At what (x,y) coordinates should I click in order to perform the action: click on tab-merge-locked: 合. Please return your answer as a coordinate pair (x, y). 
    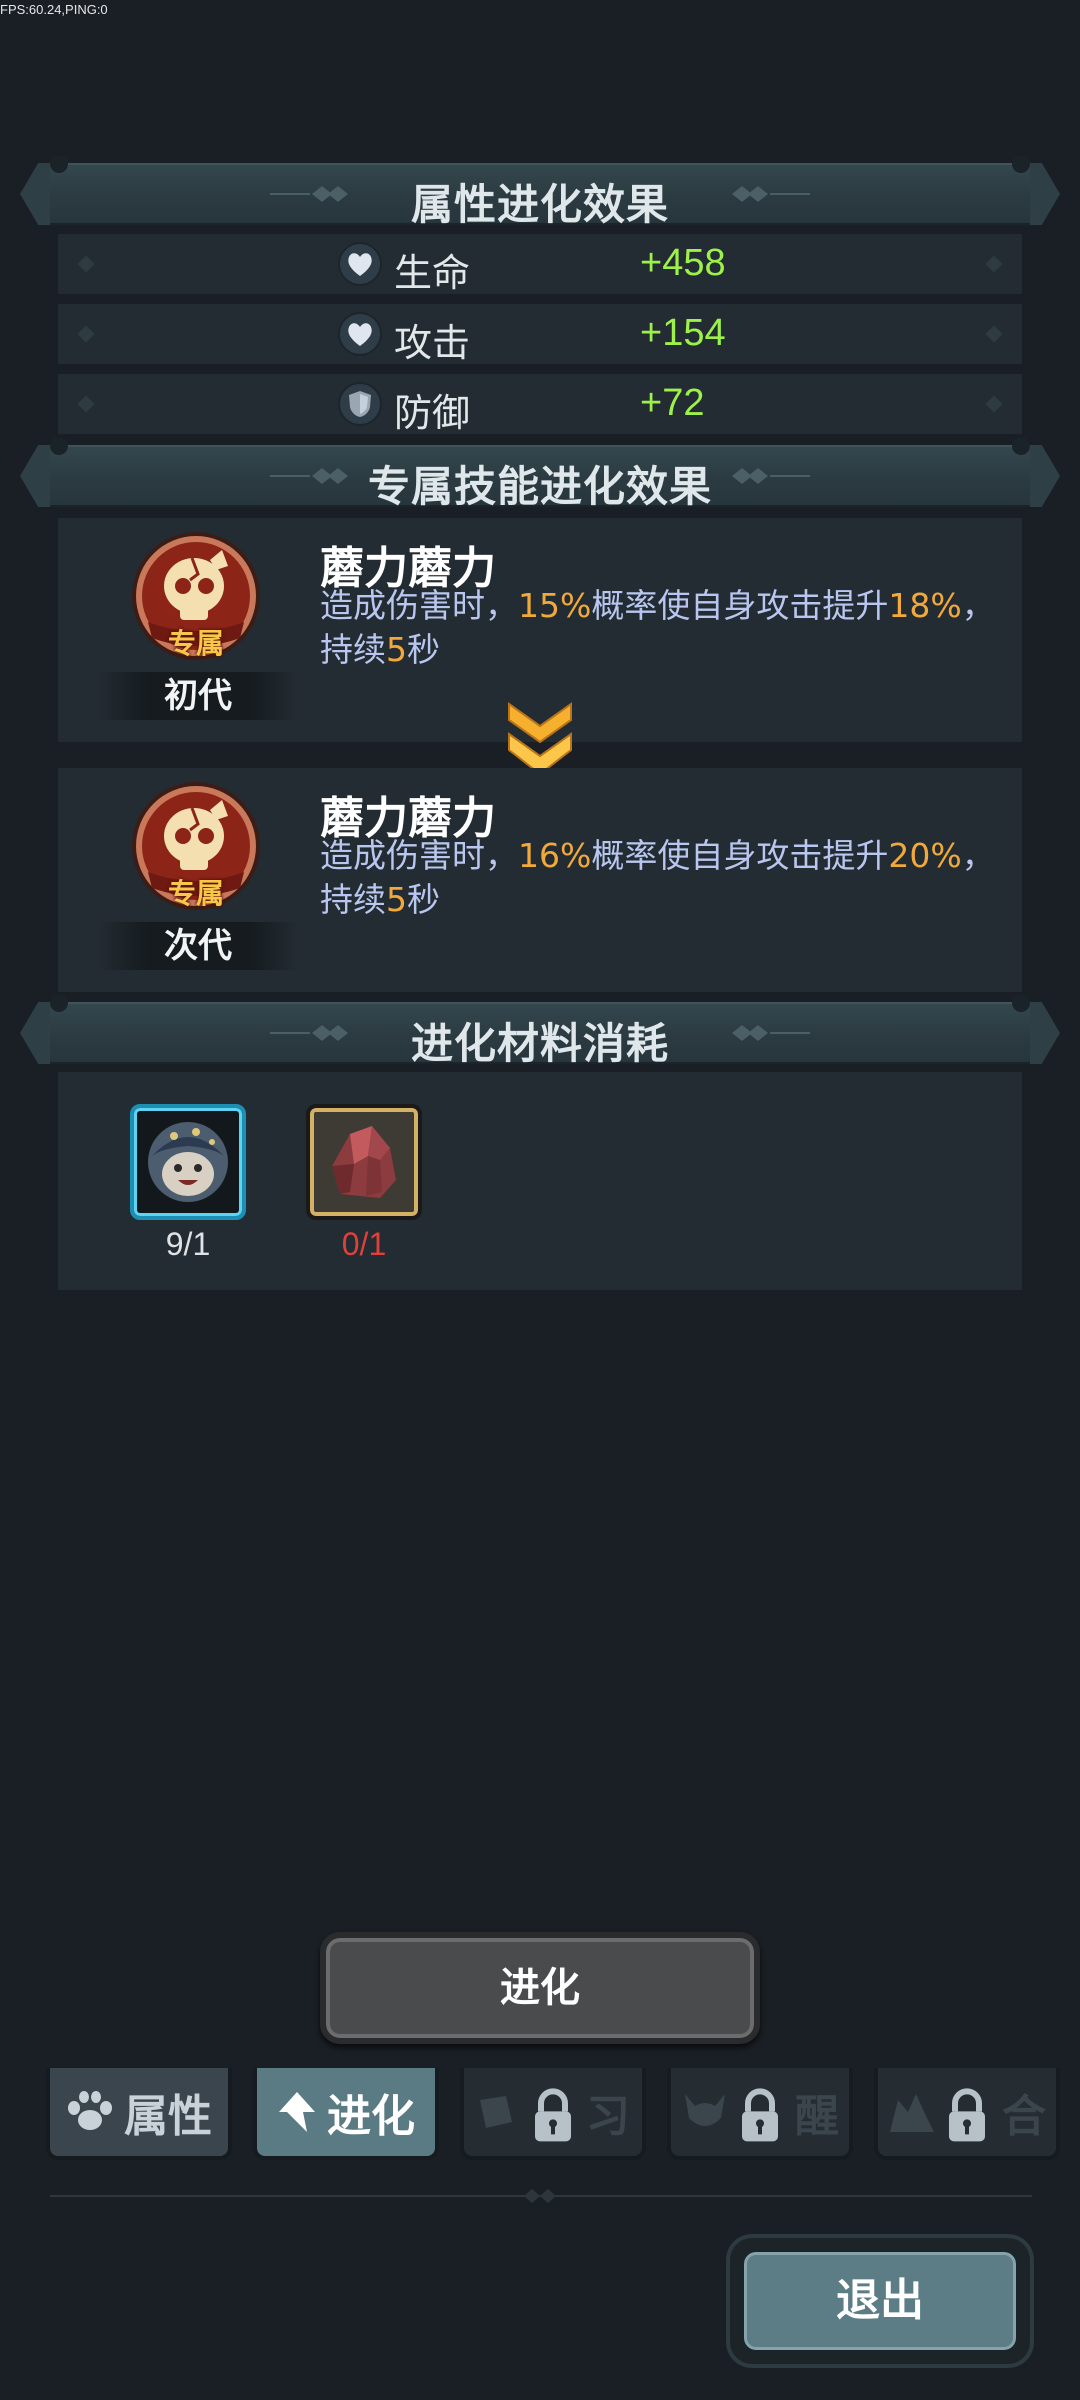
    Looking at the image, I should click on (967, 2114).